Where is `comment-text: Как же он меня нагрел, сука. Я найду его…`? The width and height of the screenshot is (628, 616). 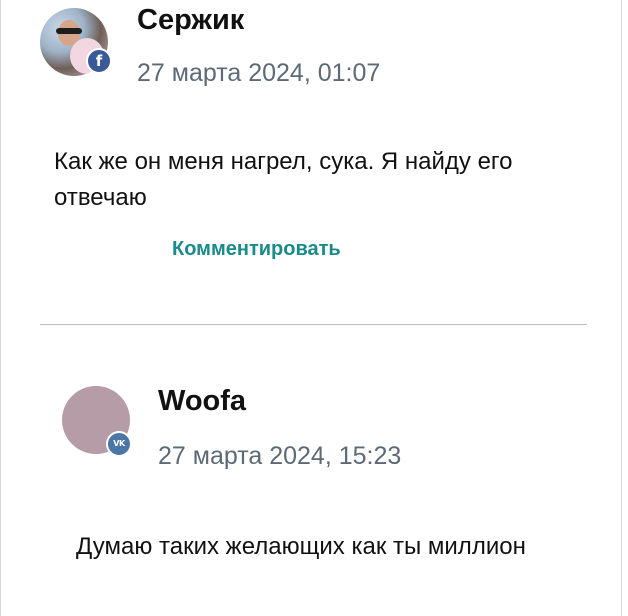
comment-text: Как же он меня нагрел, сука. Я найду его… is located at coordinates (283, 179).